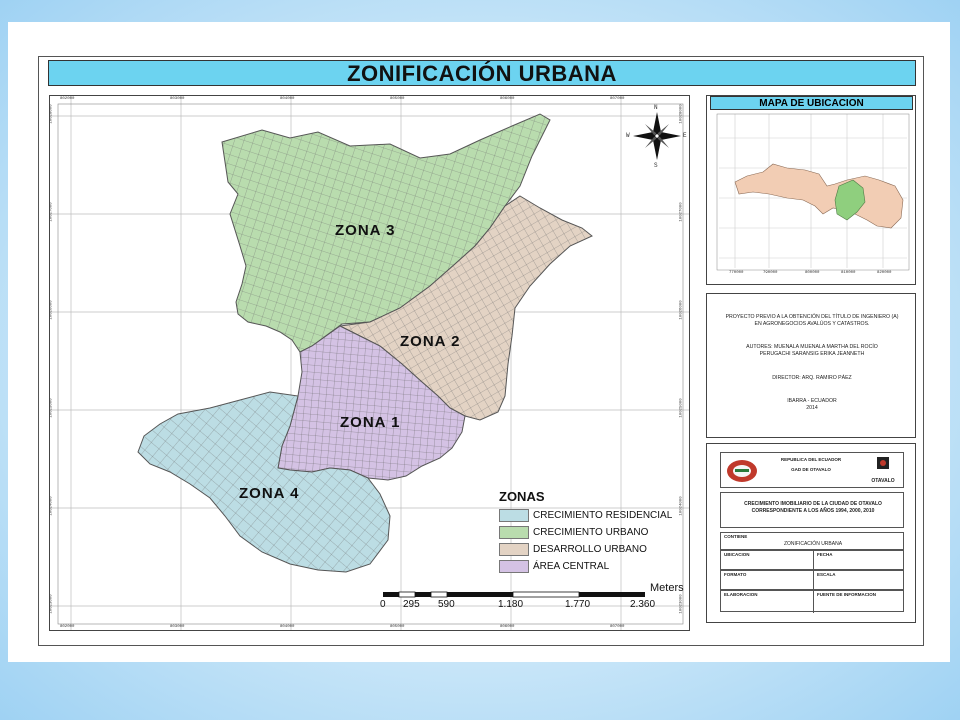 Image resolution: width=960 pixels, height=720 pixels. Describe the element at coordinates (177, 99) in the screenshot. I see `top-tick: 803000` at that location.